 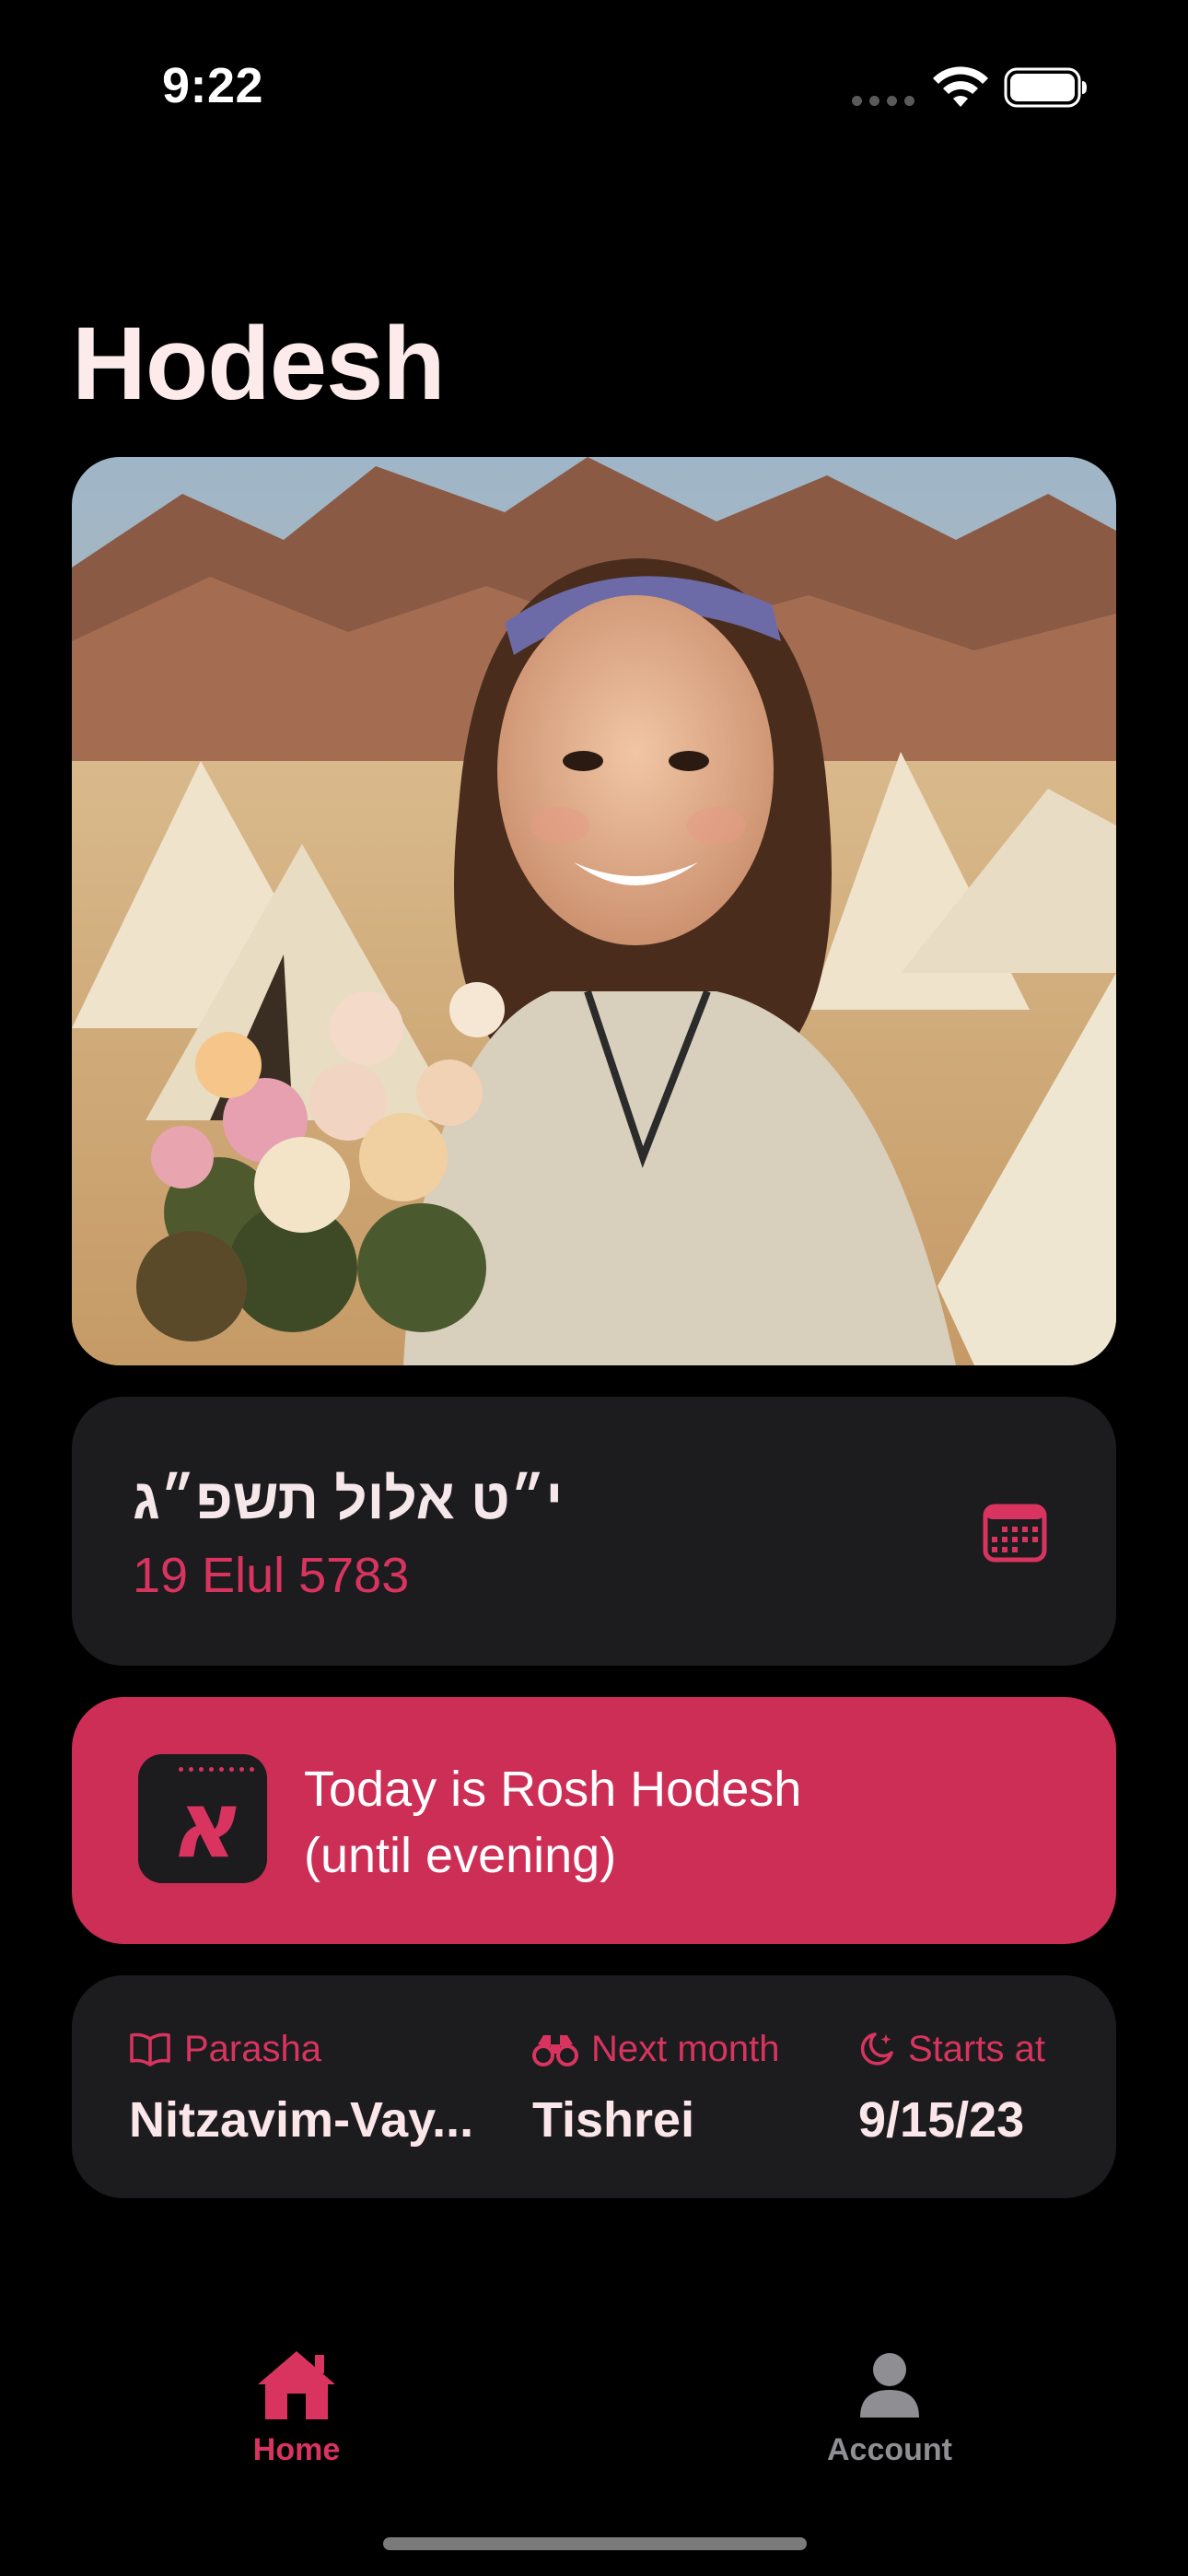 What do you see at coordinates (213, 85) in the screenshot?
I see `status-time: 9:22` at bounding box center [213, 85].